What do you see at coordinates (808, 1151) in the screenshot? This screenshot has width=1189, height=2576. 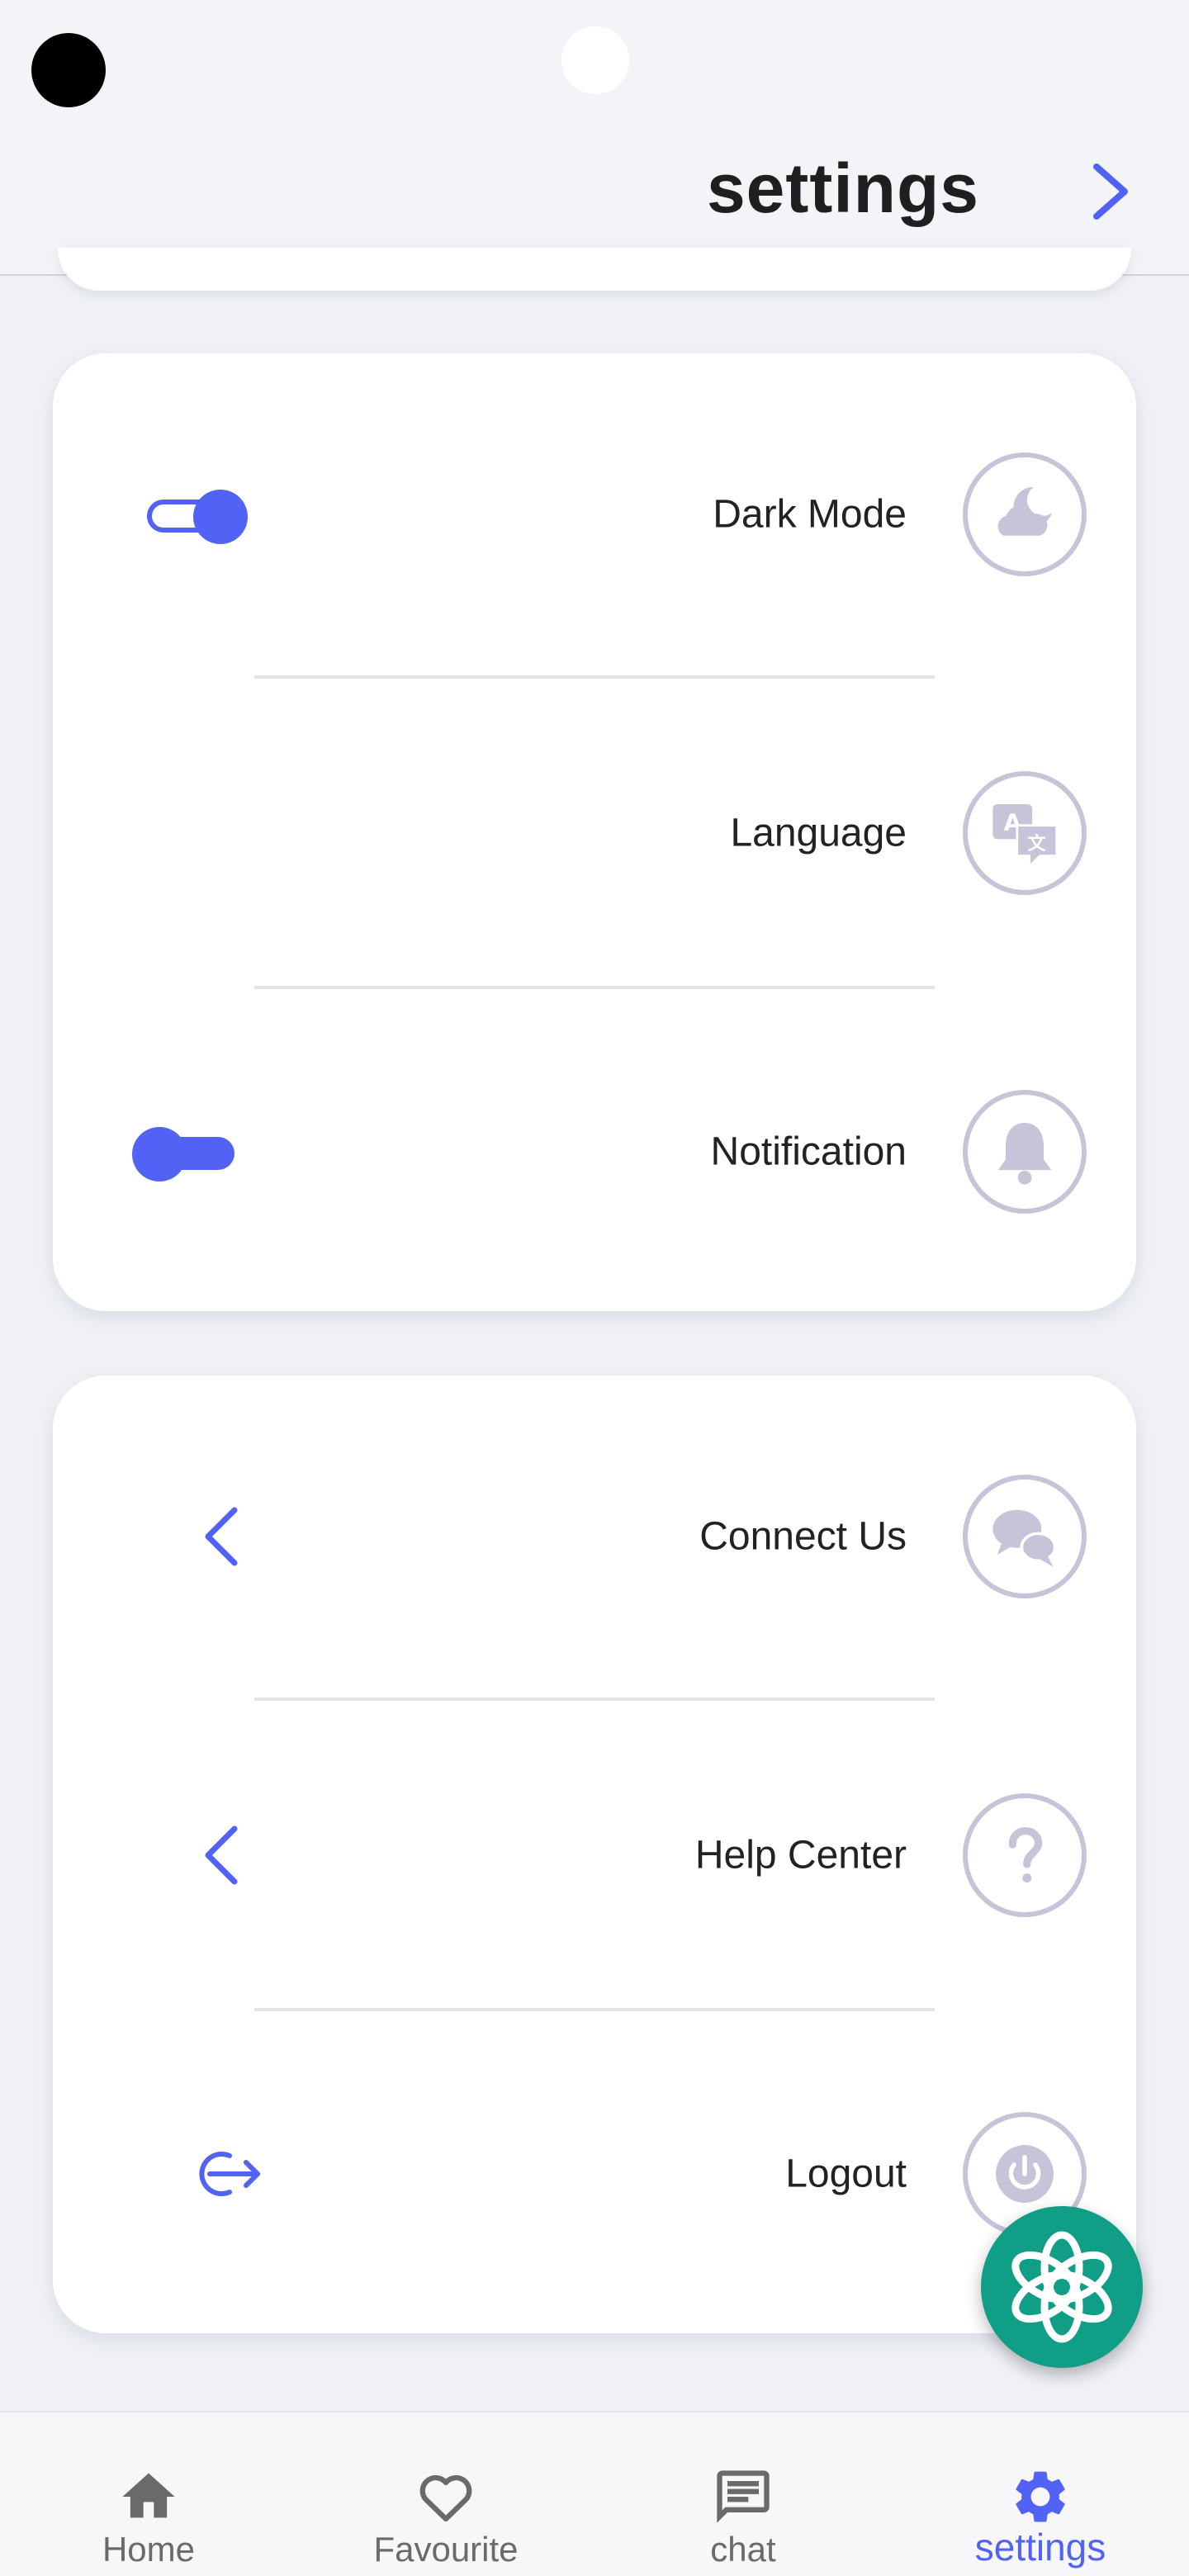 I see `notification-label: Notification` at bounding box center [808, 1151].